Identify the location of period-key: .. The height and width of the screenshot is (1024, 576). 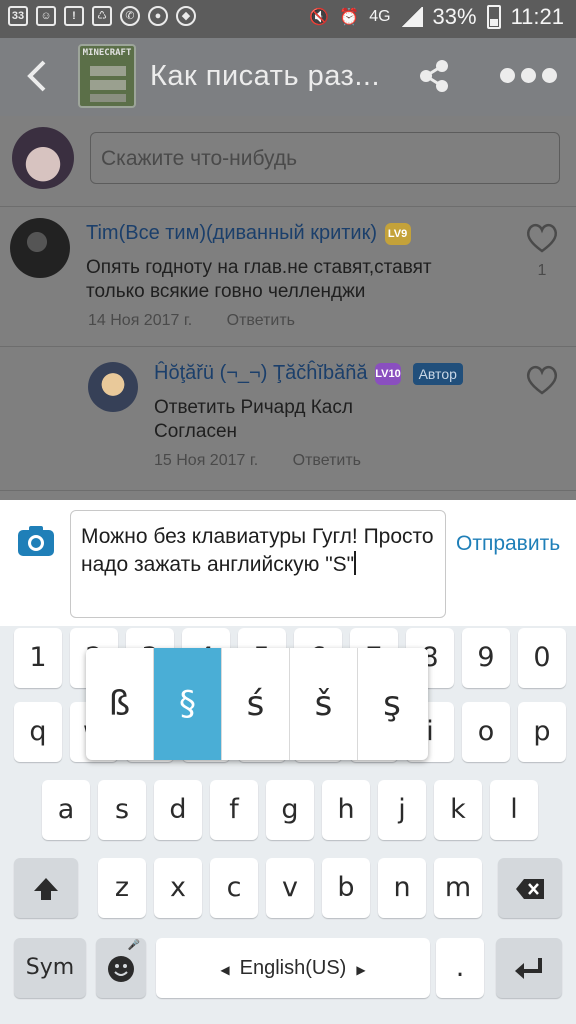
(460, 968).